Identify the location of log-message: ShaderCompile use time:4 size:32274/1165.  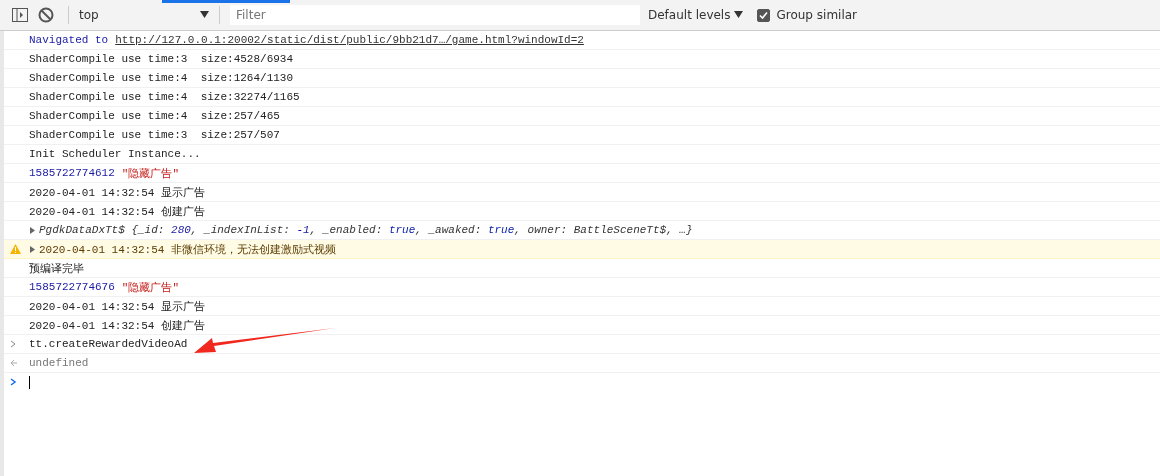
(164, 97).